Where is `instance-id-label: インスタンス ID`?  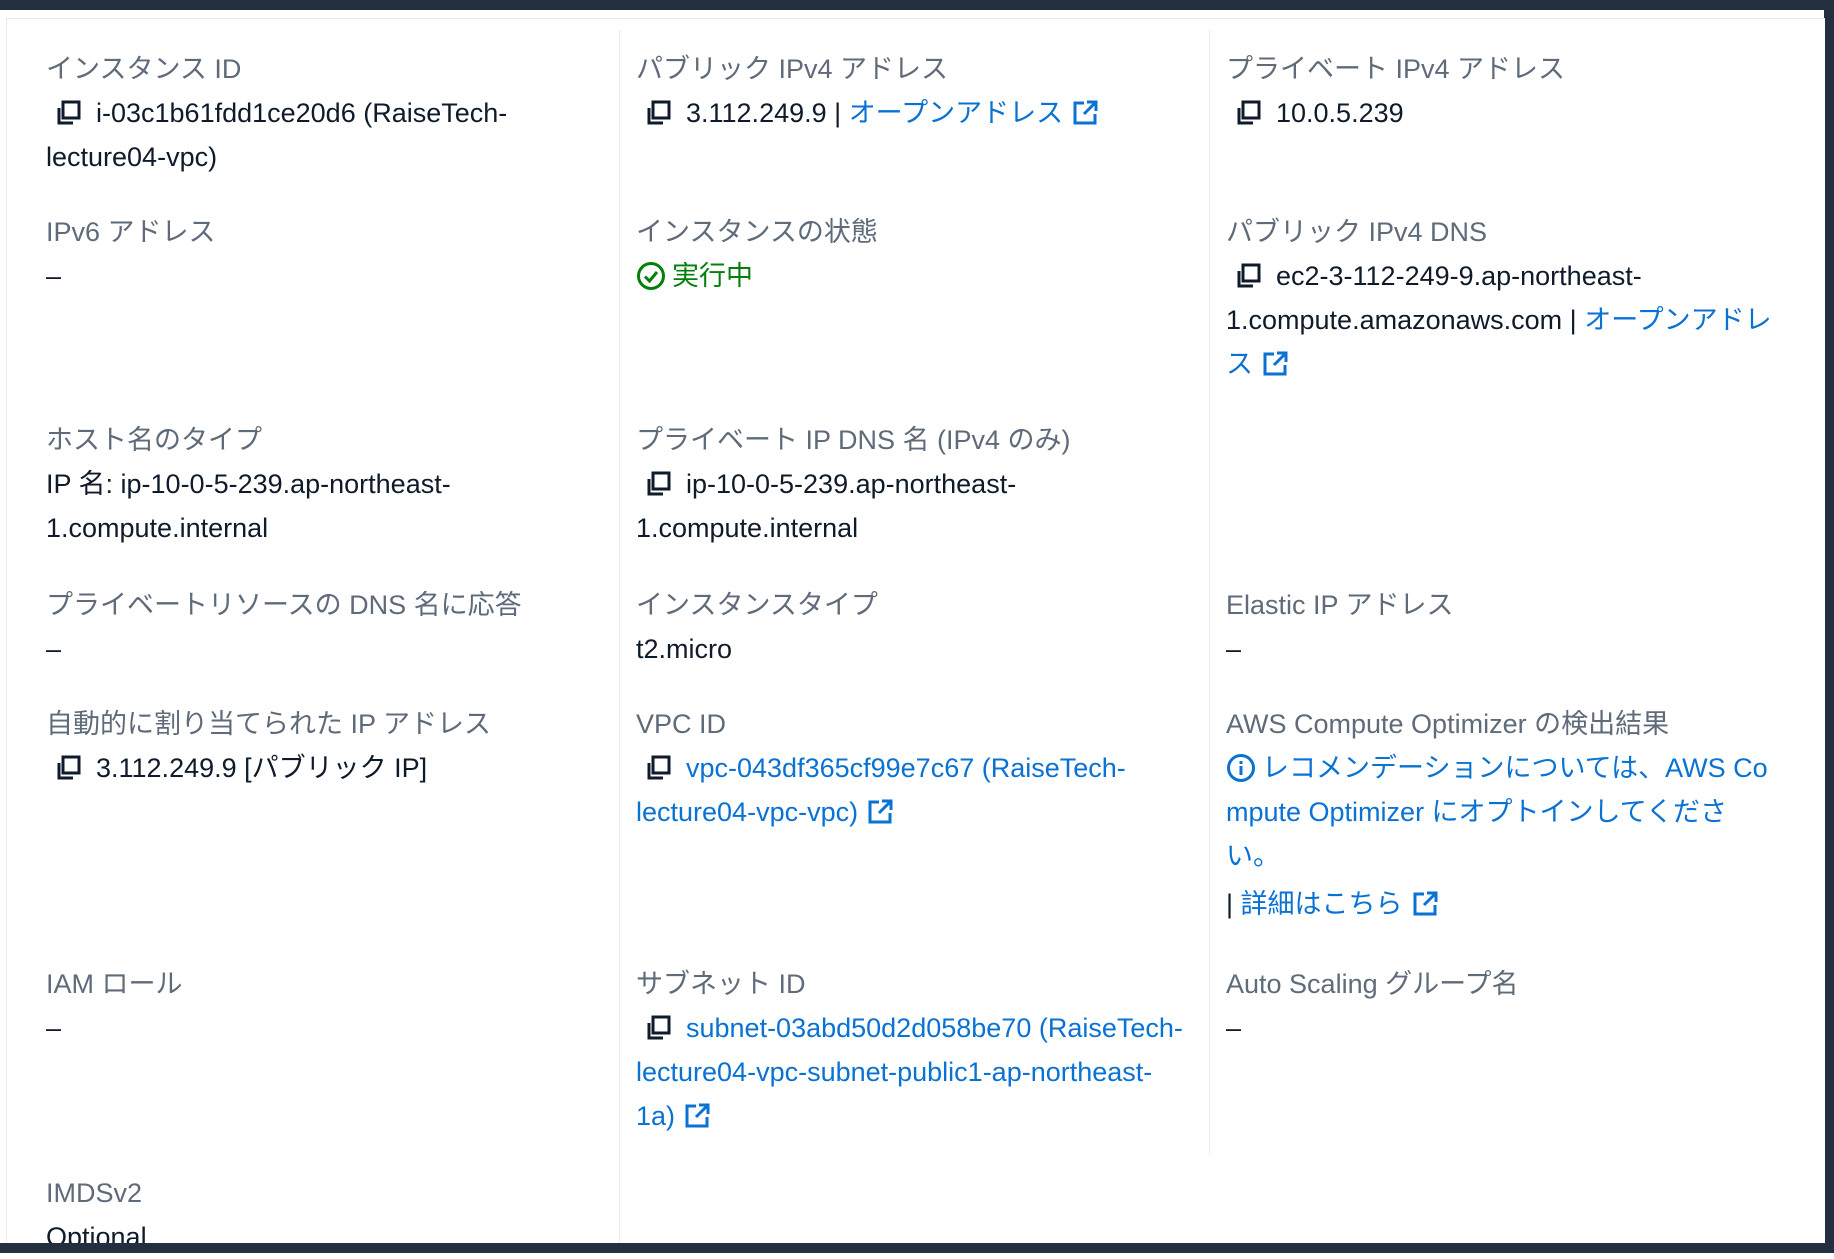 instance-id-label: インスタンス ID is located at coordinates (144, 69).